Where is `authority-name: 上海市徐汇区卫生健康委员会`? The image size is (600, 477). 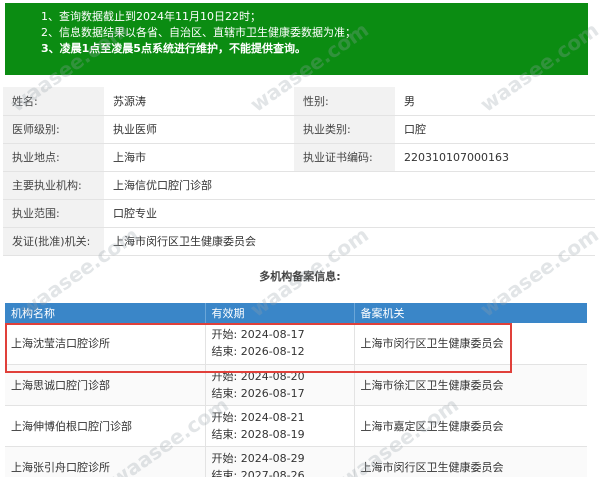
authority-name: 上海市徐汇区卫生健康委员会 is located at coordinates (470, 385).